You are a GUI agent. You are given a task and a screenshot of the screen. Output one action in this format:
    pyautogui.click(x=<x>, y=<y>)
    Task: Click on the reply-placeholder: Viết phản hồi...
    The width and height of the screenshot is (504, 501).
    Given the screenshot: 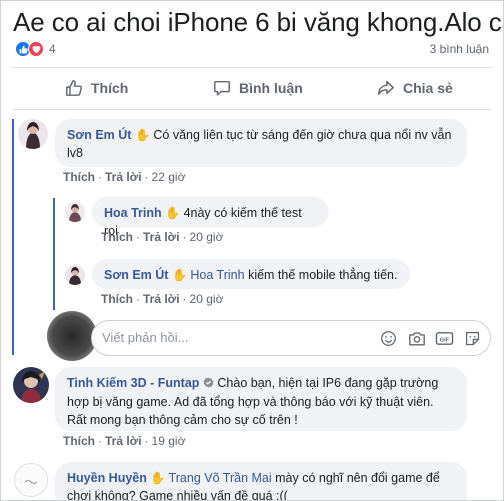 What is the action you would take?
    pyautogui.click(x=145, y=337)
    